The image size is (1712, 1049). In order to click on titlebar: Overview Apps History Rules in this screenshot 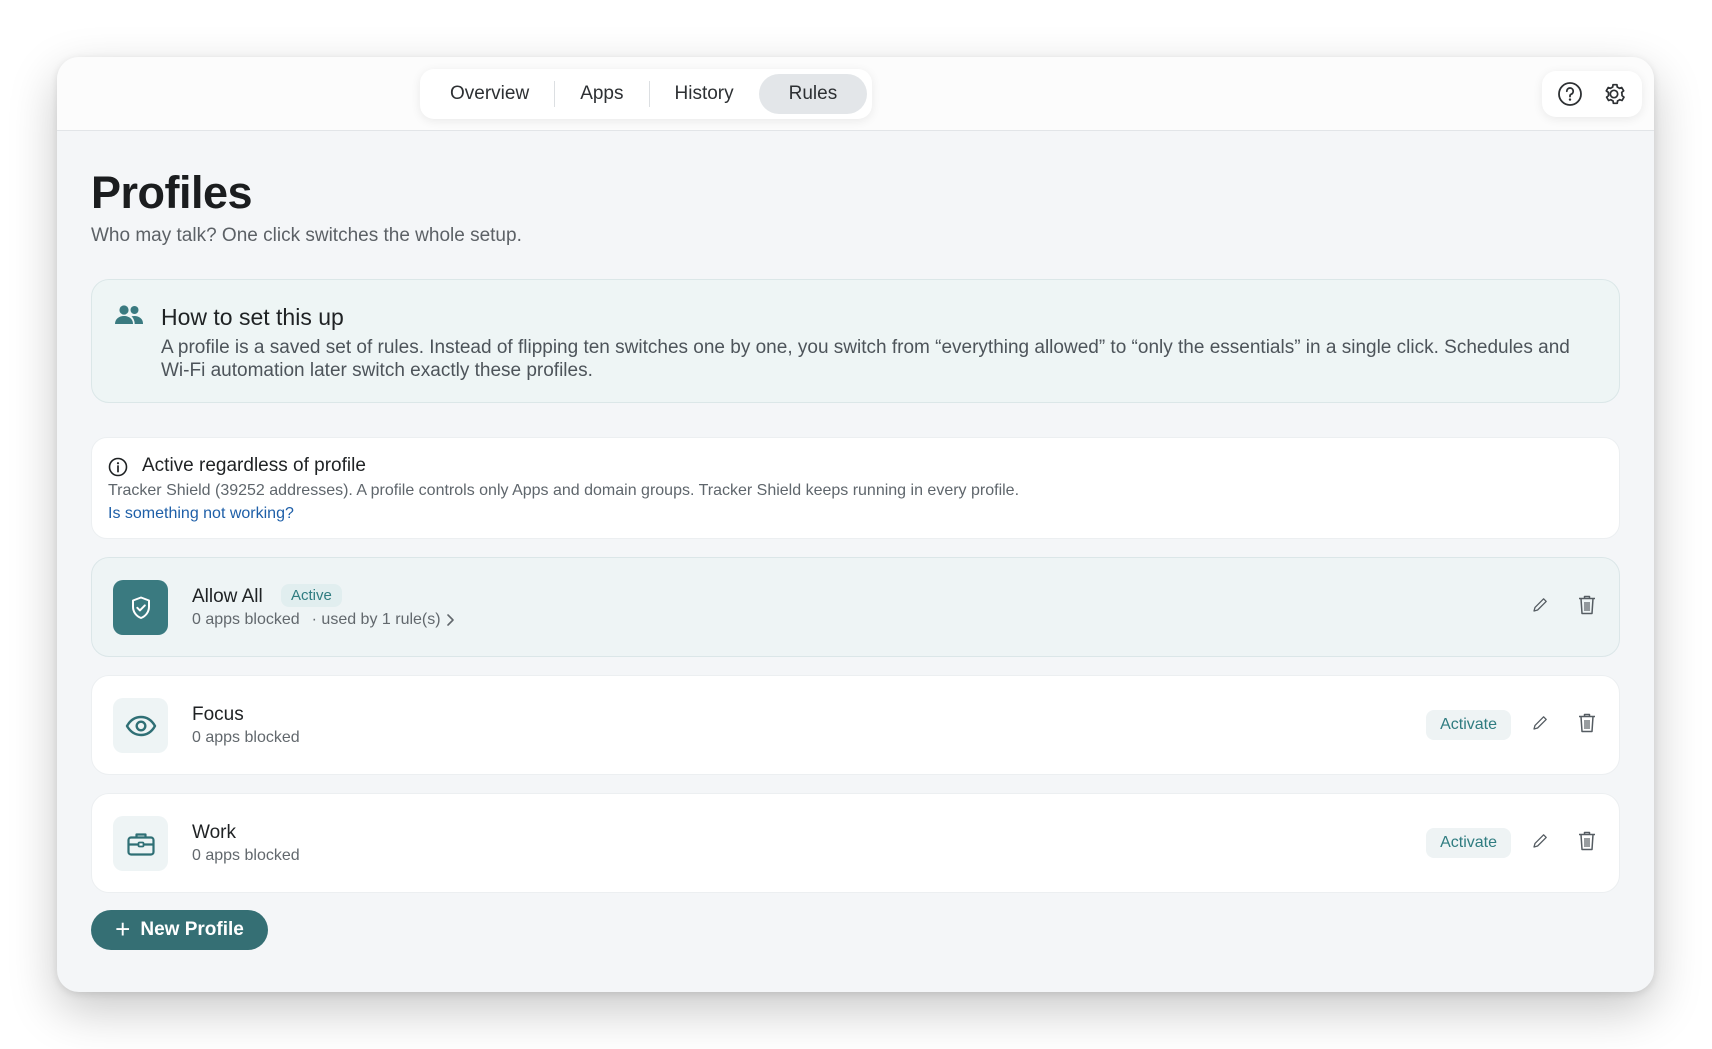, I will do `click(855, 94)`.